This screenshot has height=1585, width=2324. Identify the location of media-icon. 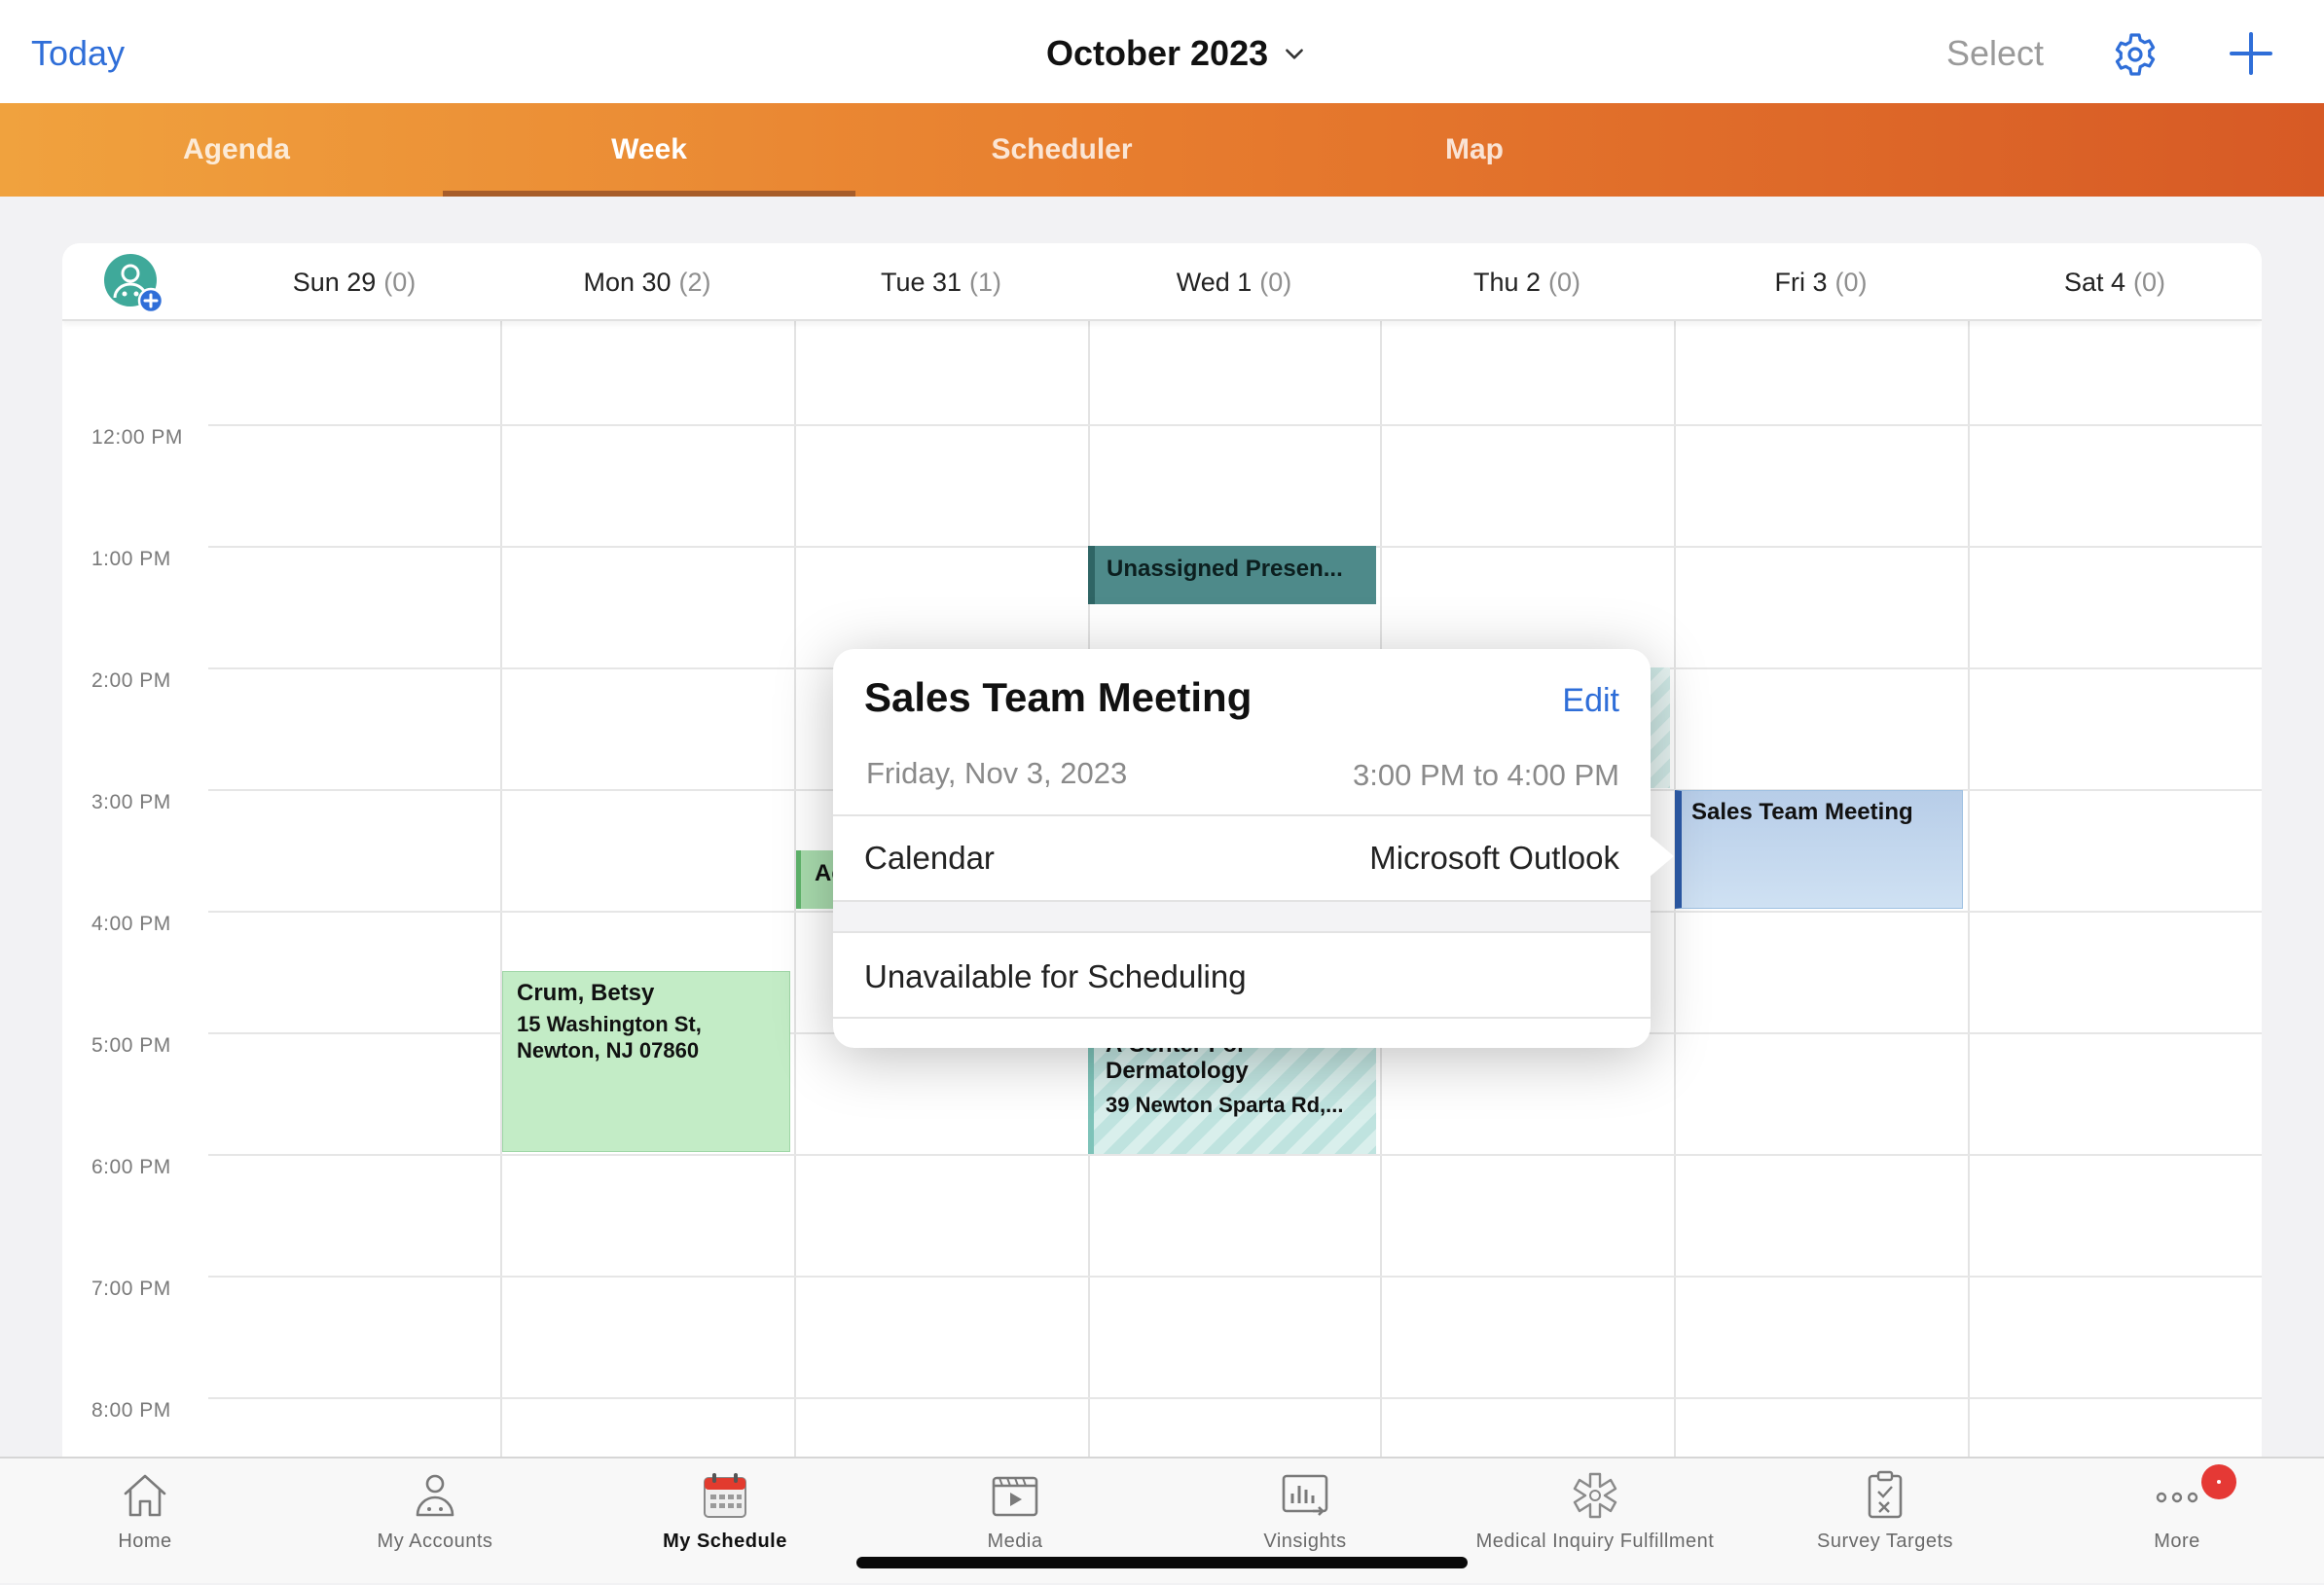
(1015, 1496).